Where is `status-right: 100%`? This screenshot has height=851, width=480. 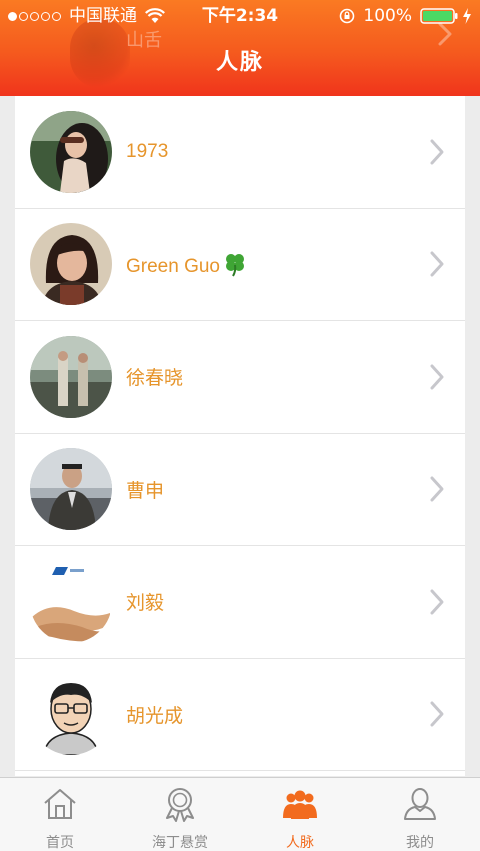
status-right: 100% is located at coordinates (405, 16).